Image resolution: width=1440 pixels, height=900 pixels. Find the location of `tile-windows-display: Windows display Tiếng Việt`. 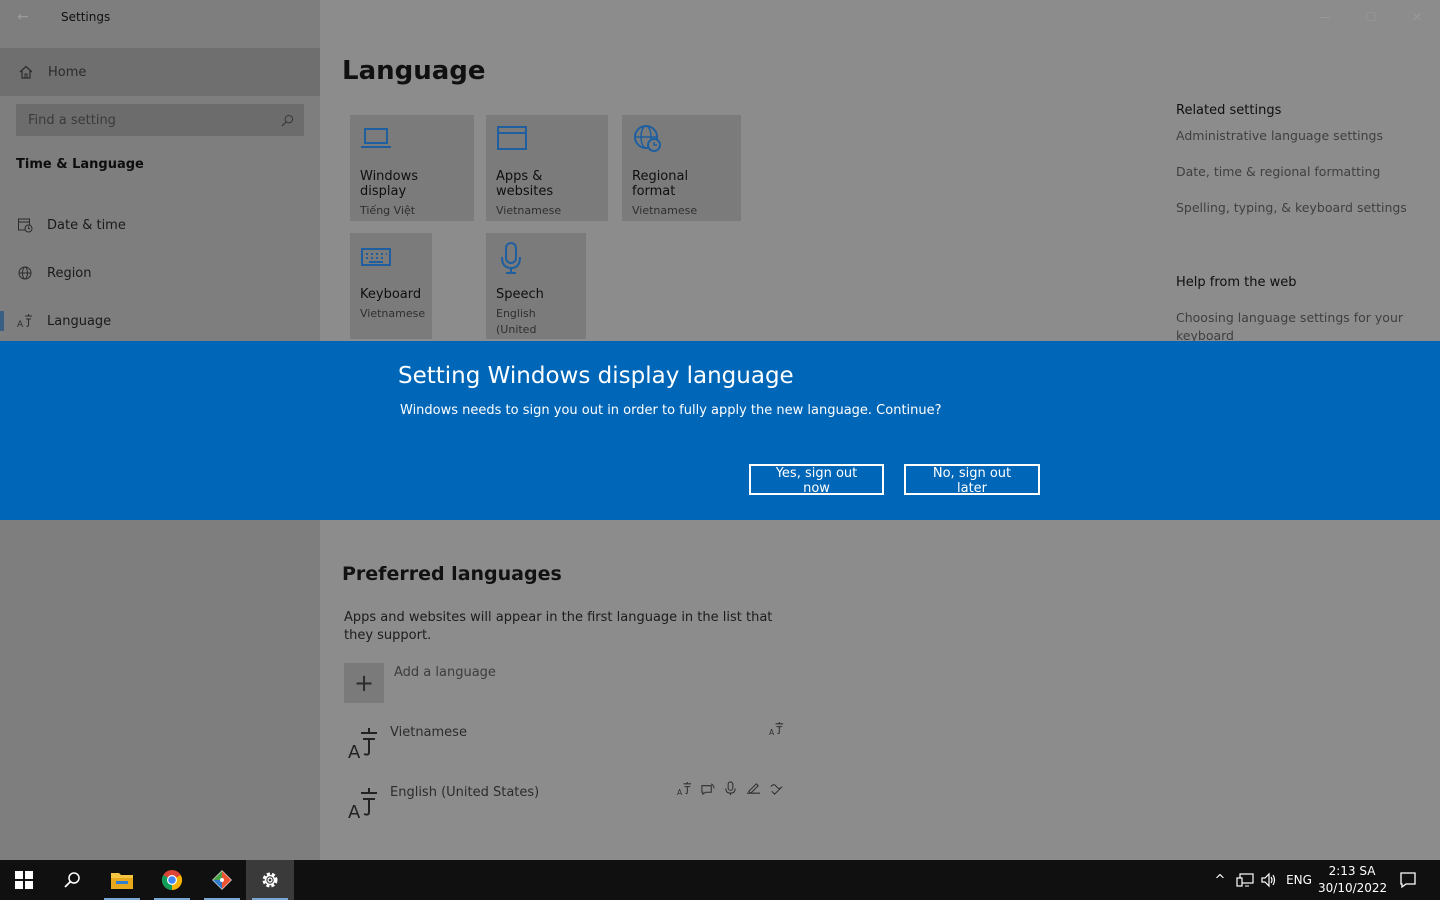

tile-windows-display: Windows display Tiếng Việt is located at coordinates (412, 168).